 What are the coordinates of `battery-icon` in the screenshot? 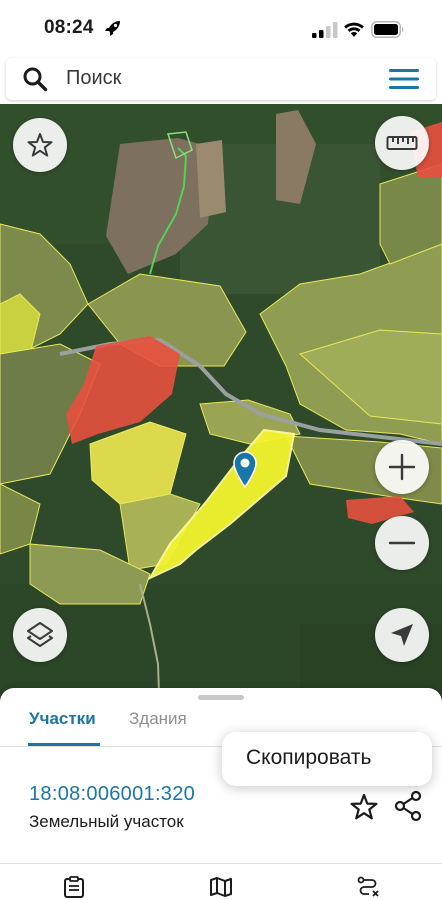 It's located at (387, 29).